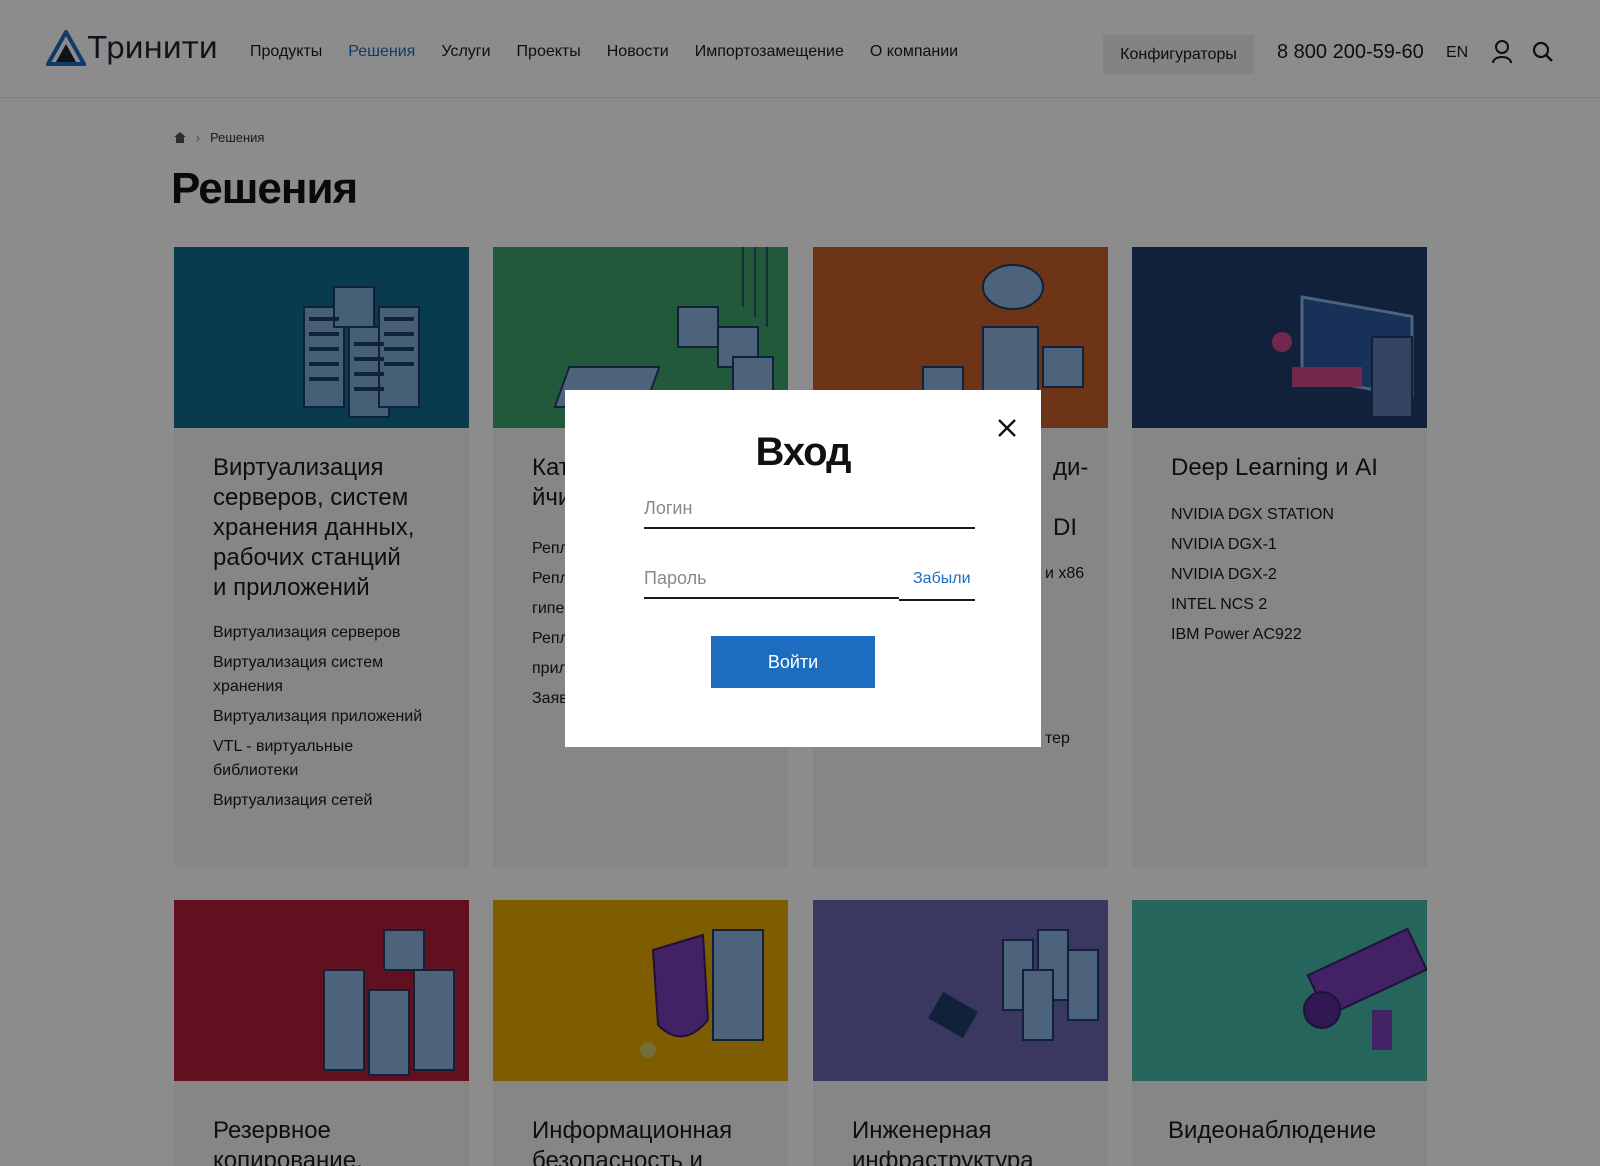 This screenshot has height=1166, width=1600. Describe the element at coordinates (942, 579) in the screenshot. I see `forgot-password-link: Забыли` at that location.